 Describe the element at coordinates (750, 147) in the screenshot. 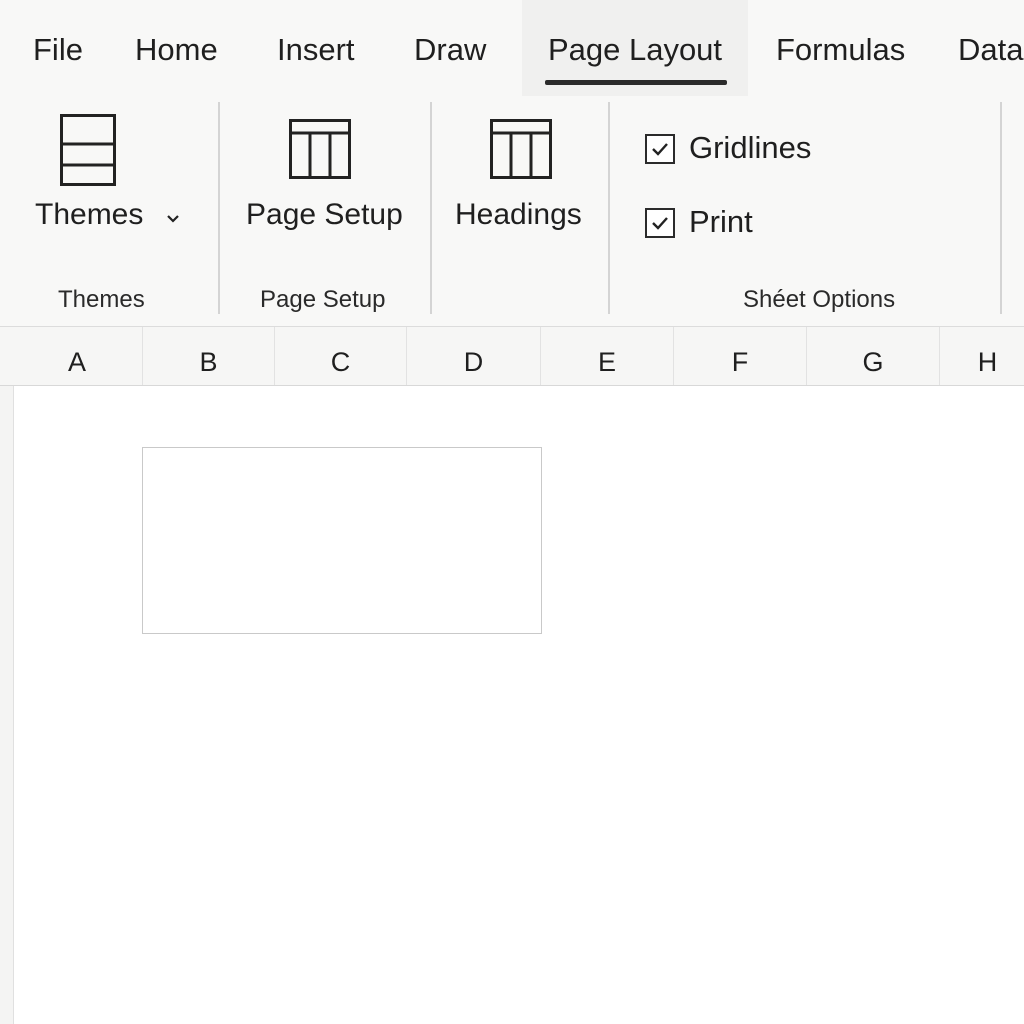

I see `gridlines-label: Gridlines` at that location.